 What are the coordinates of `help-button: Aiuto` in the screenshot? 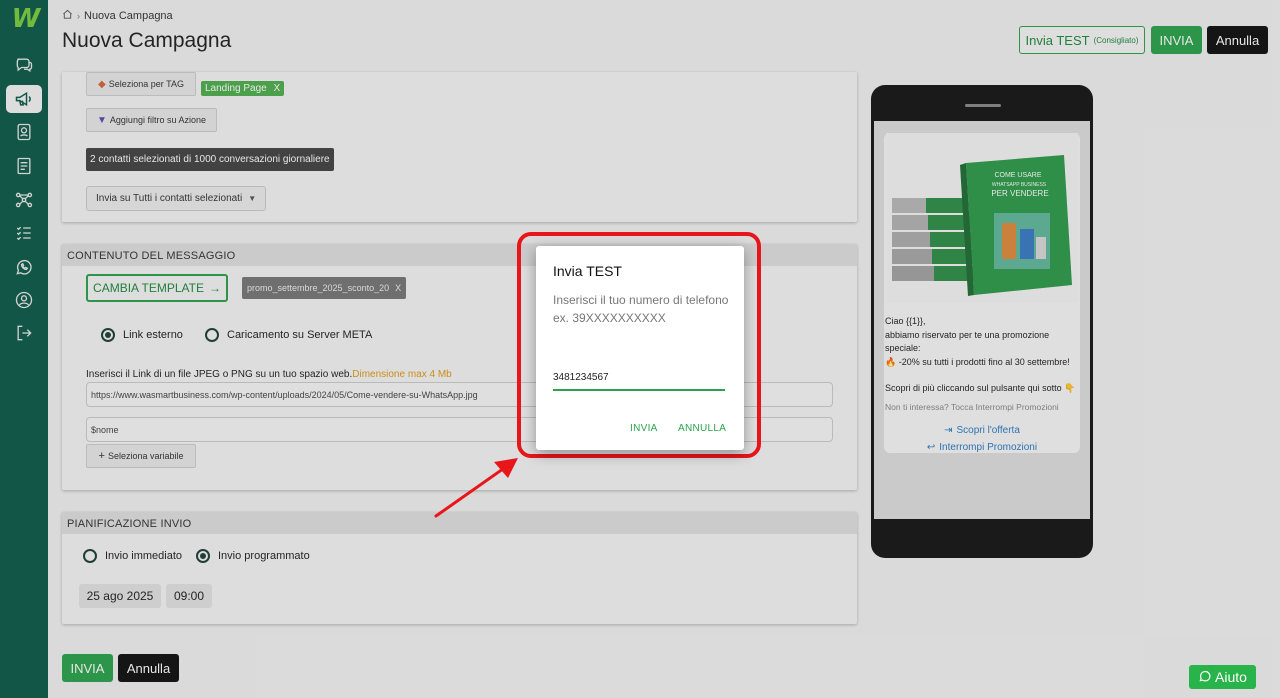 It's located at (1222, 677).